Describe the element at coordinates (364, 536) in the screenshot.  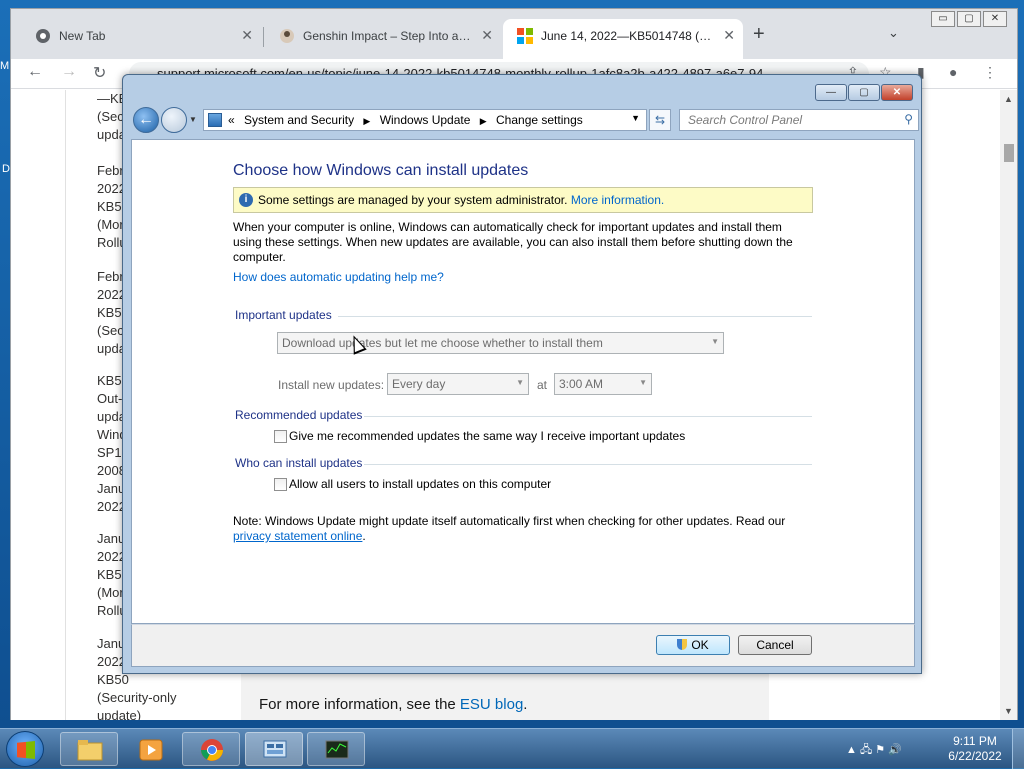
I see `note-end: .` at that location.